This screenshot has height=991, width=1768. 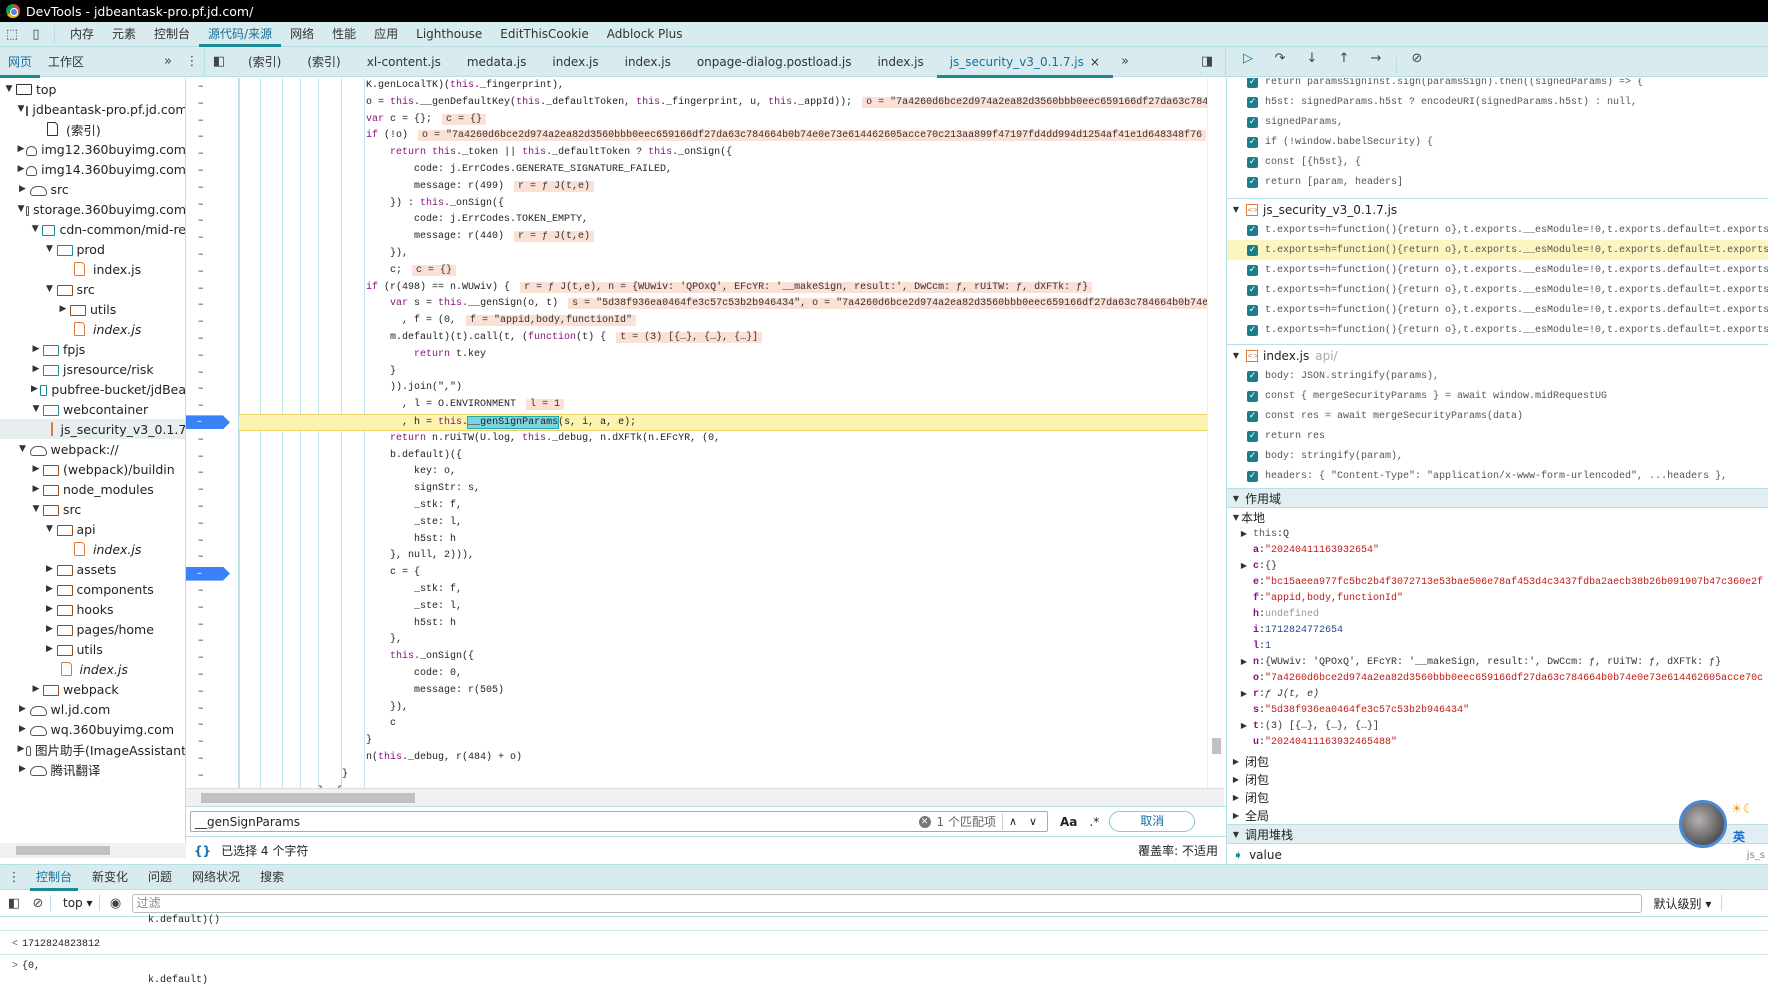 I want to click on tree-item: ▶ wl.jd.com, so click(x=92, y=709).